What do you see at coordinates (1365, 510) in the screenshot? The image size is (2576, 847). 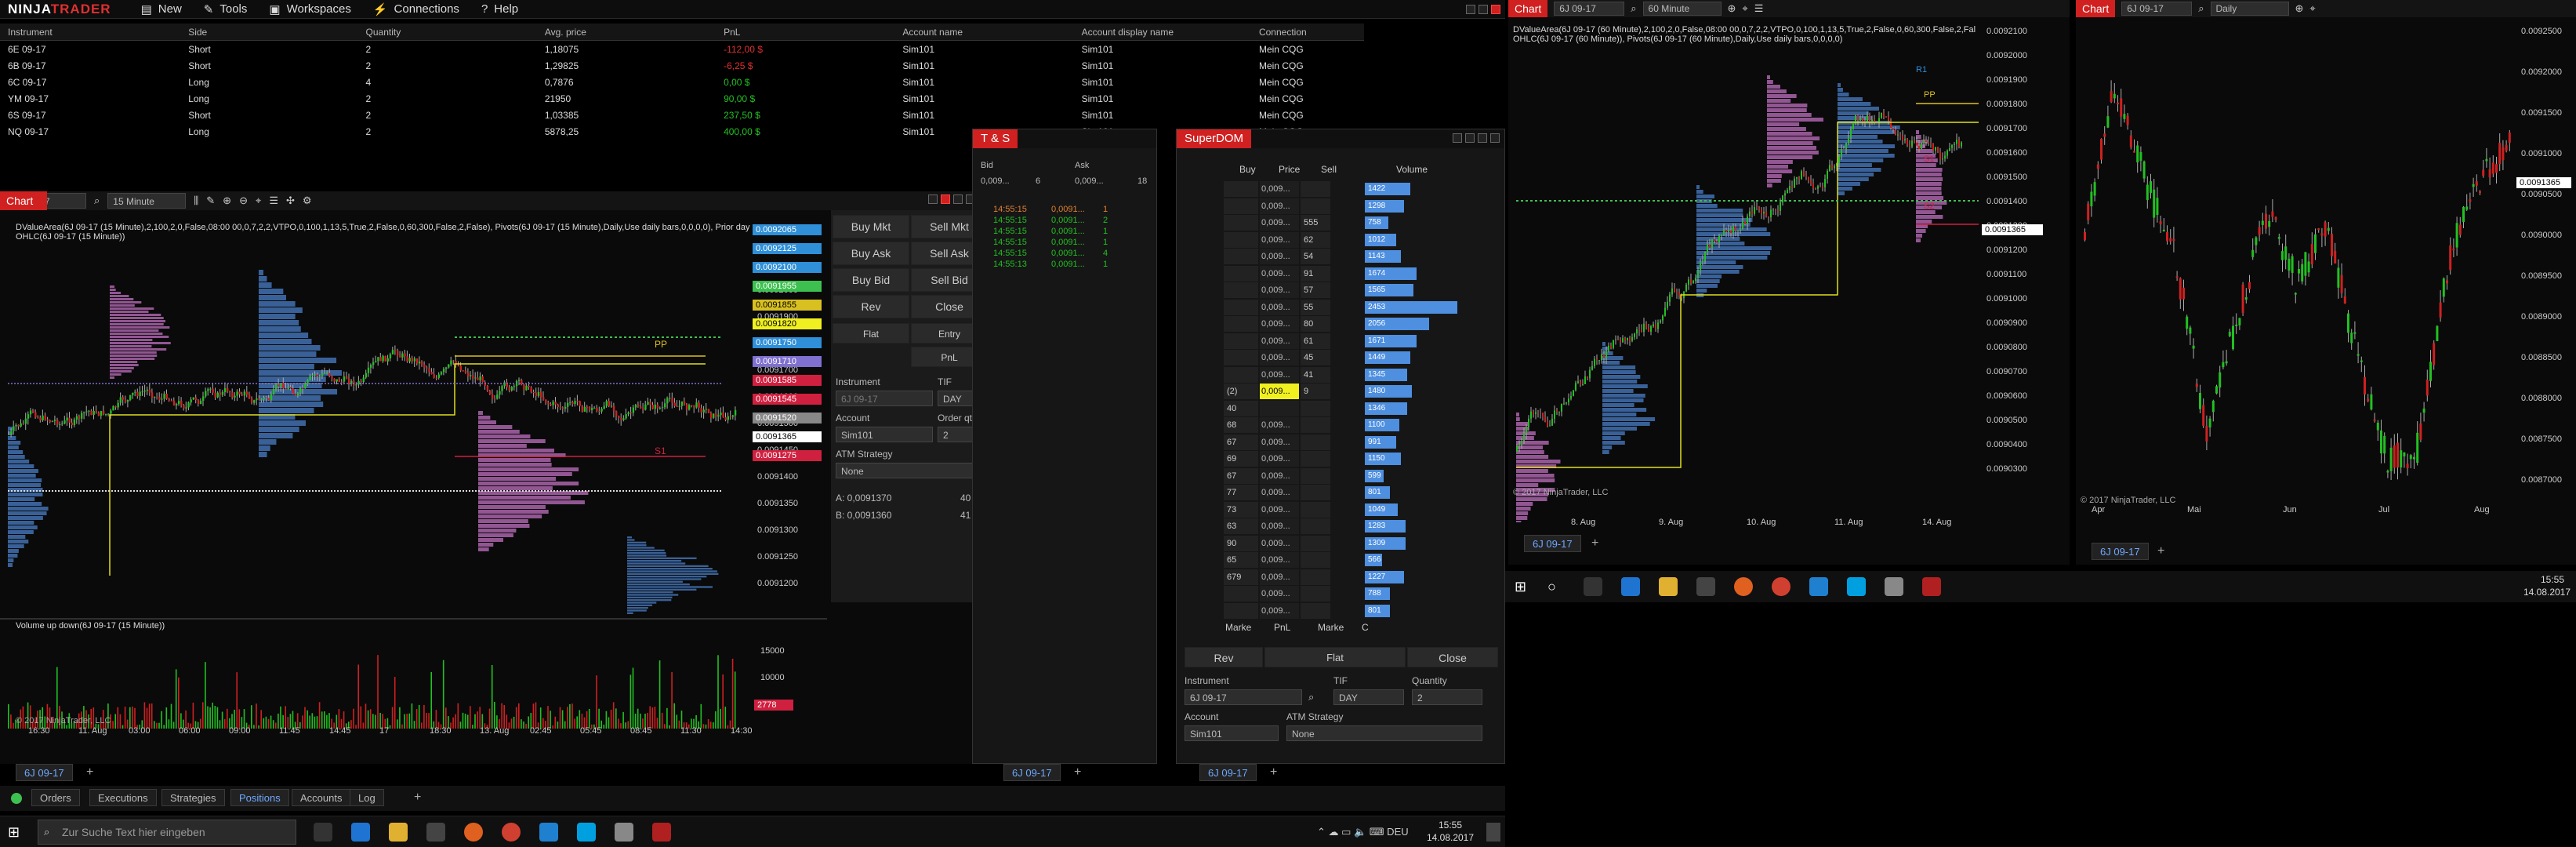 I see `dom-row: 73 0,009... 1049` at bounding box center [1365, 510].